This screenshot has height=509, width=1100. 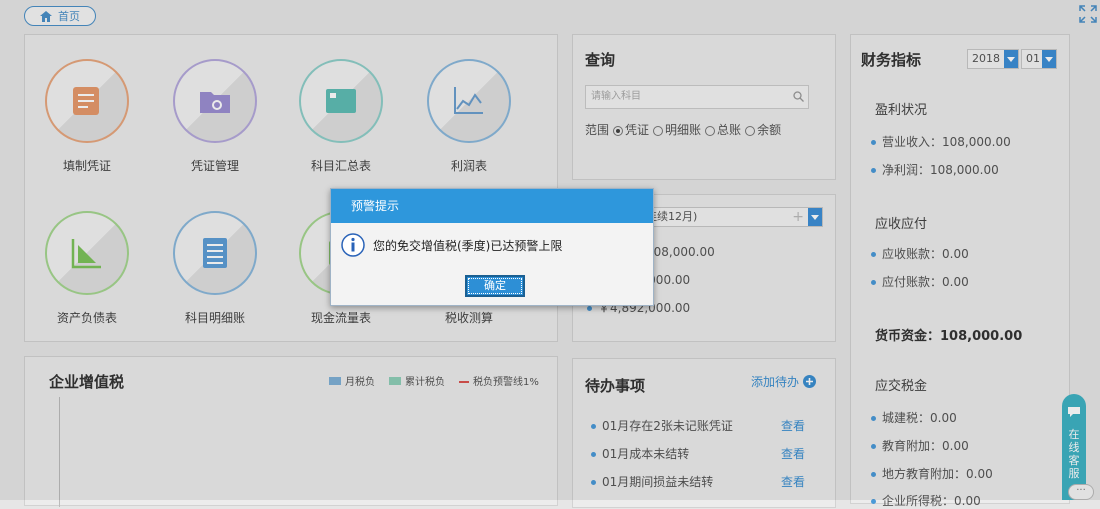 I want to click on info-icon, so click(x=353, y=245).